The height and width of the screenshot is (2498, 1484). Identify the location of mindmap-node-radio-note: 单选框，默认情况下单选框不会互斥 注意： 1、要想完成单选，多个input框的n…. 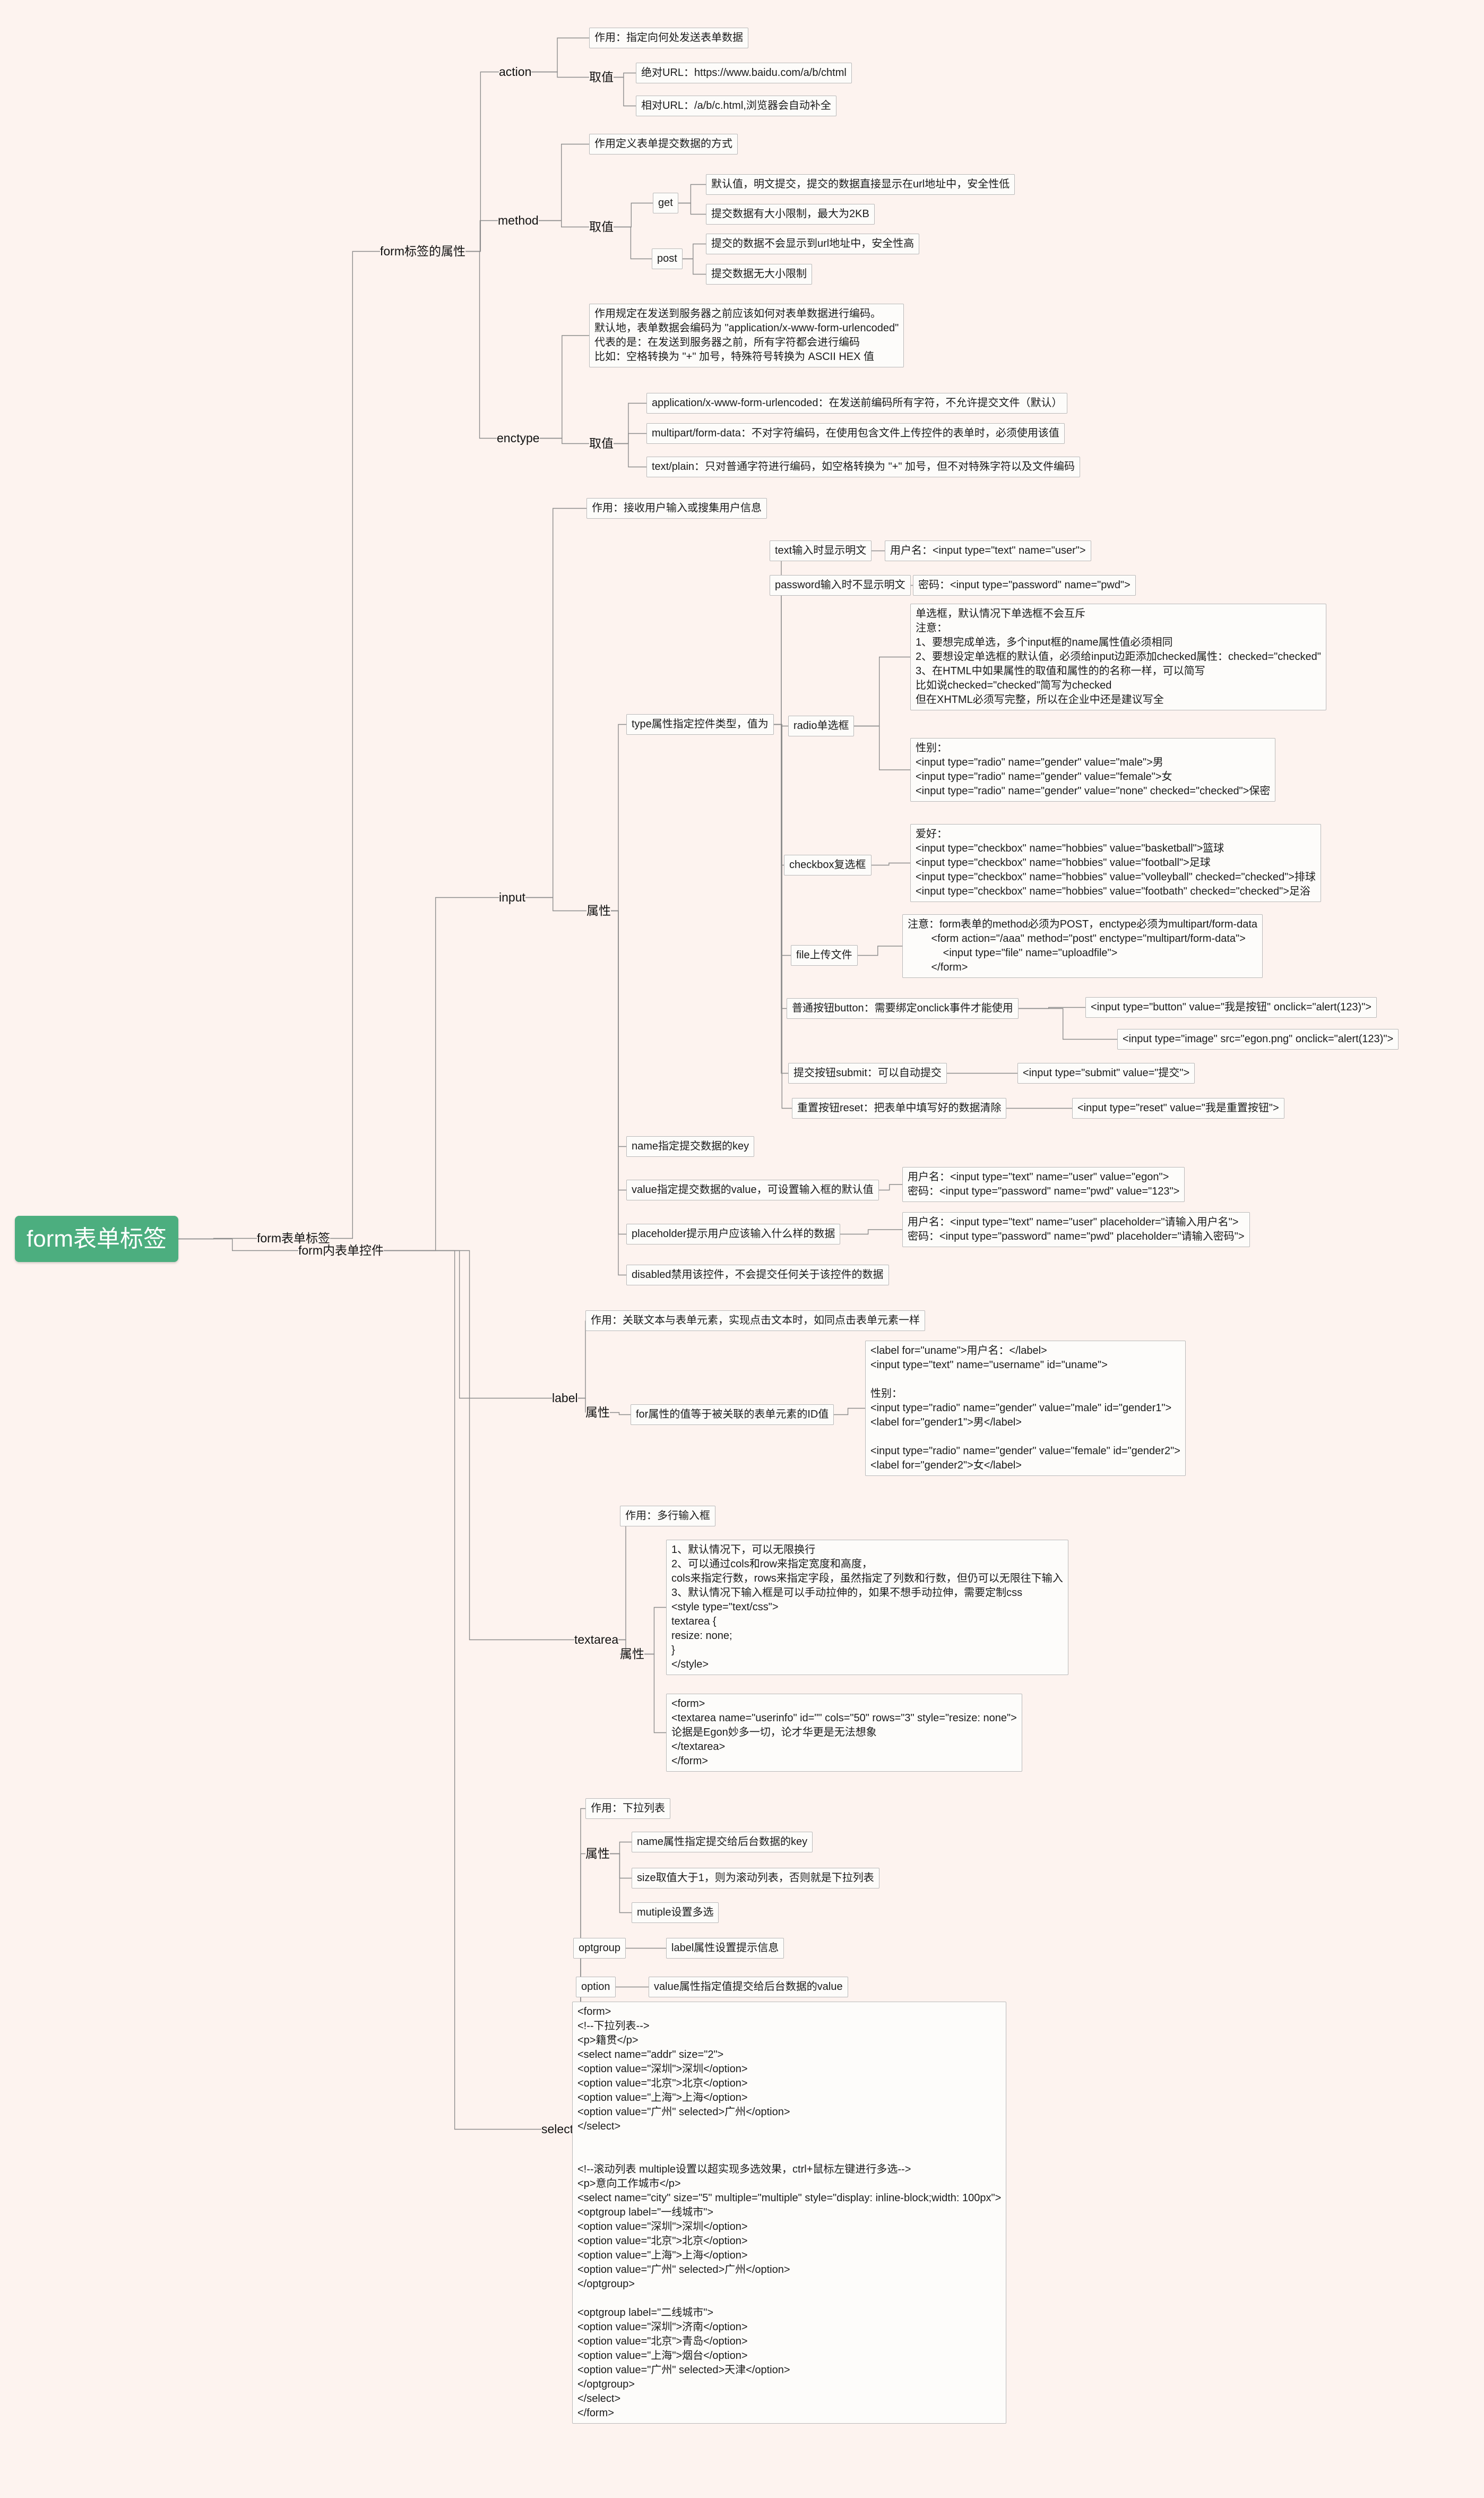
(1118, 657).